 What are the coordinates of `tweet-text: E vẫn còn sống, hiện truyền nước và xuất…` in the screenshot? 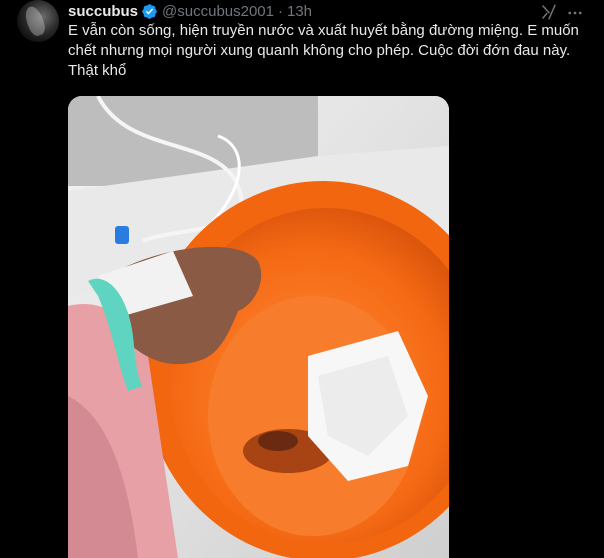 It's located at (323, 50).